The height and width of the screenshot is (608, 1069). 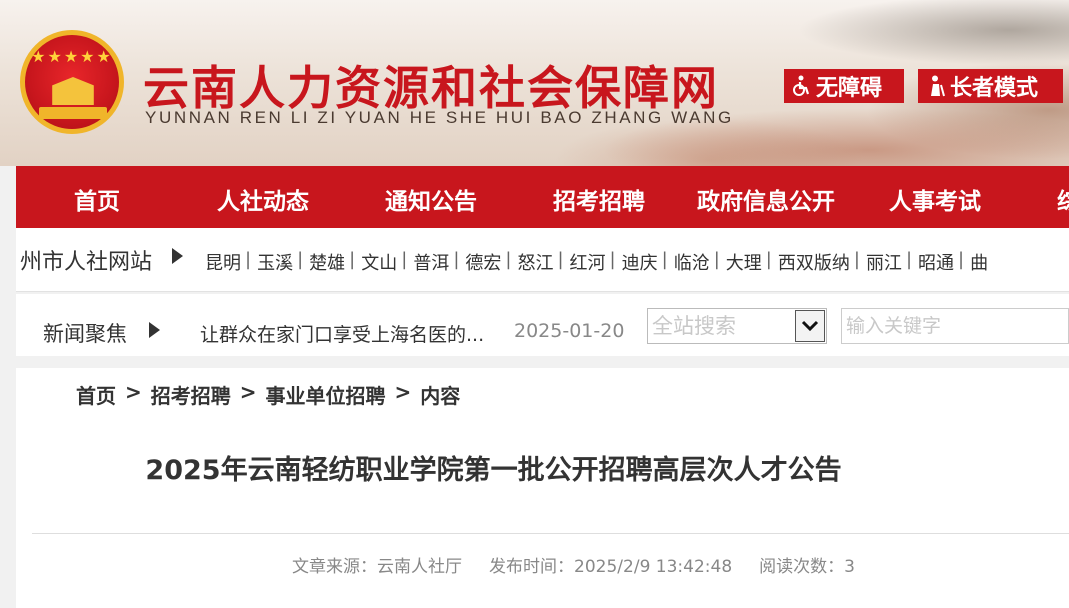 What do you see at coordinates (377, 567) in the screenshot?
I see `article-source: 文章来源：云南人社厅` at bounding box center [377, 567].